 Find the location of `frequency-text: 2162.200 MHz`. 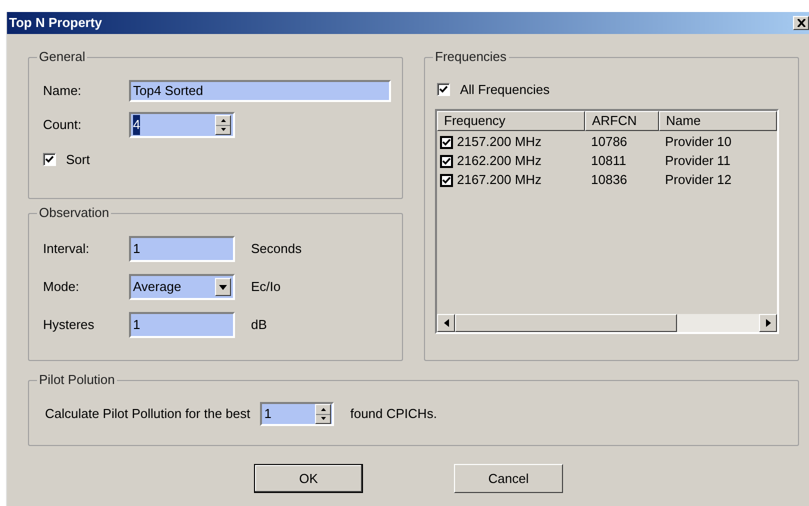

frequency-text: 2162.200 MHz is located at coordinates (499, 161).